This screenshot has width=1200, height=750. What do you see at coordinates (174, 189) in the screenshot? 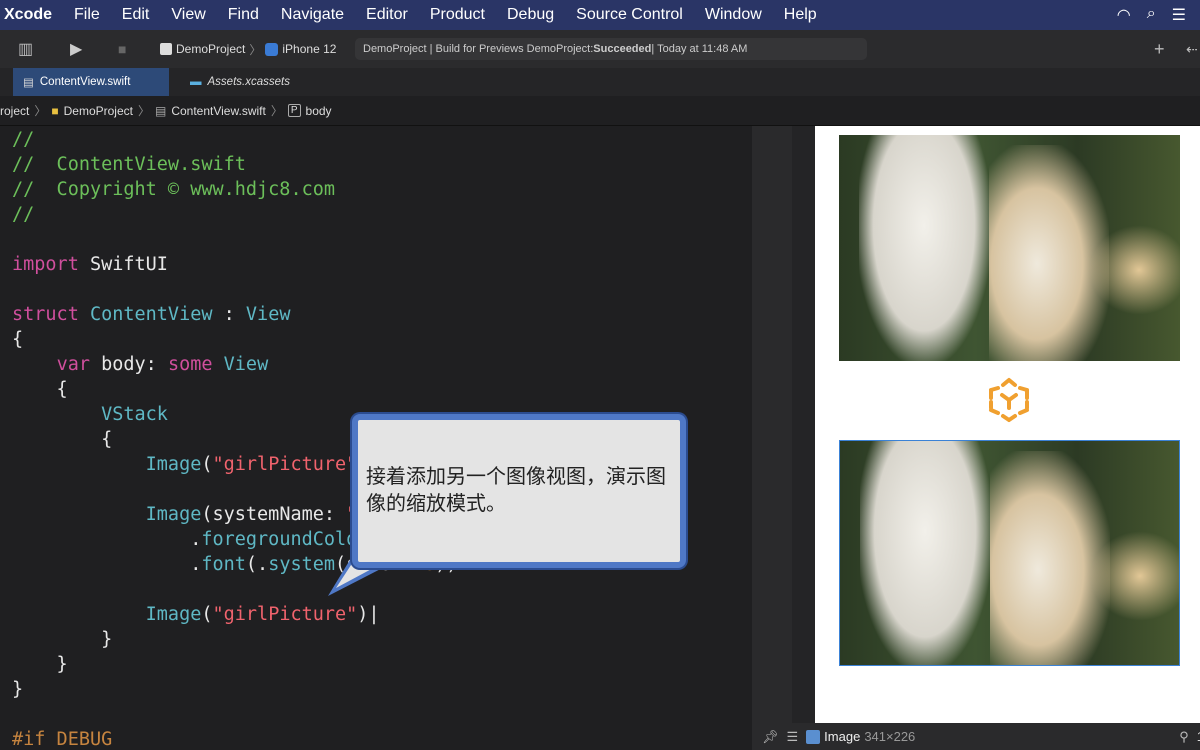
I see `code-token: // Copyright © www.hdjc8.com` at bounding box center [174, 189].